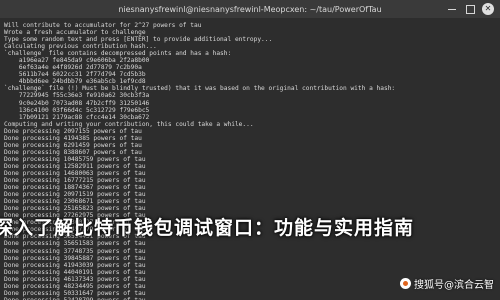  I want to click on terminal-line: Done processing 6291459 powers of tau, so click(73, 145).